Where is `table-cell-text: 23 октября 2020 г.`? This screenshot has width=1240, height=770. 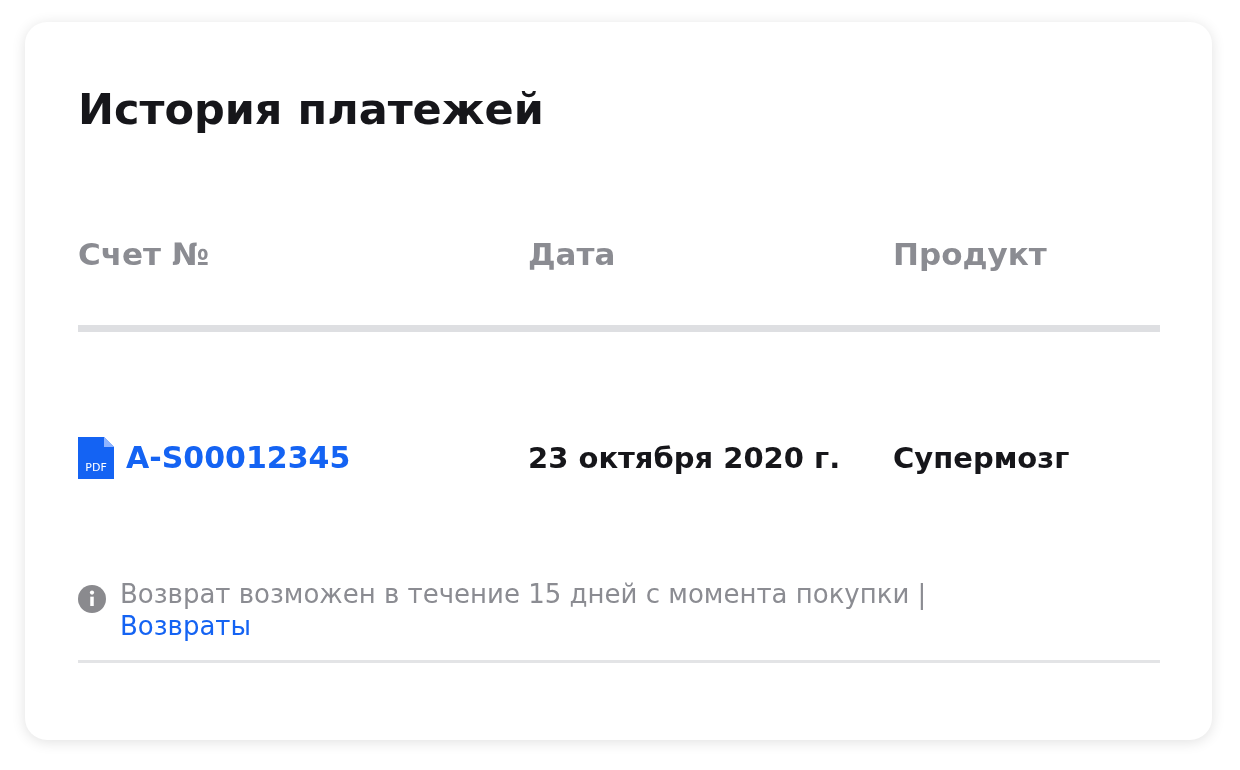 table-cell-text: 23 октября 2020 г. is located at coordinates (685, 457).